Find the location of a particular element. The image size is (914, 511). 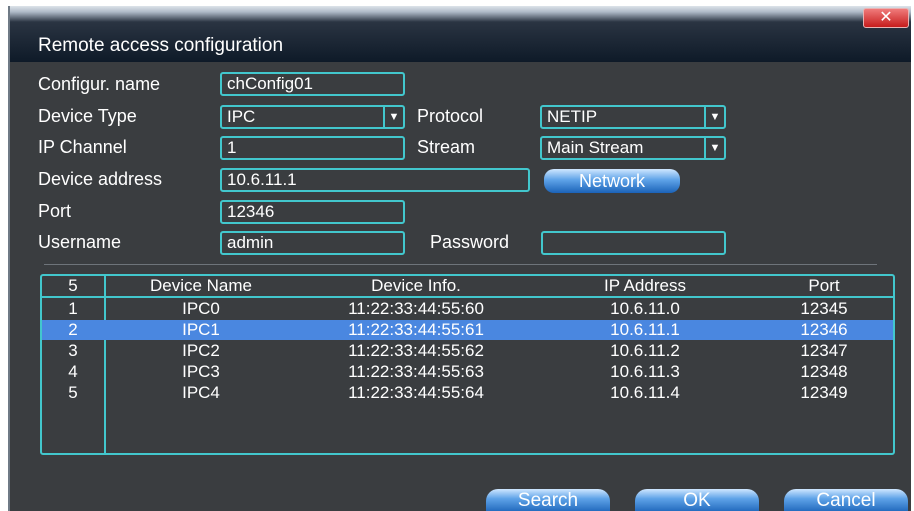

row-port: 12347 is located at coordinates (824, 350).